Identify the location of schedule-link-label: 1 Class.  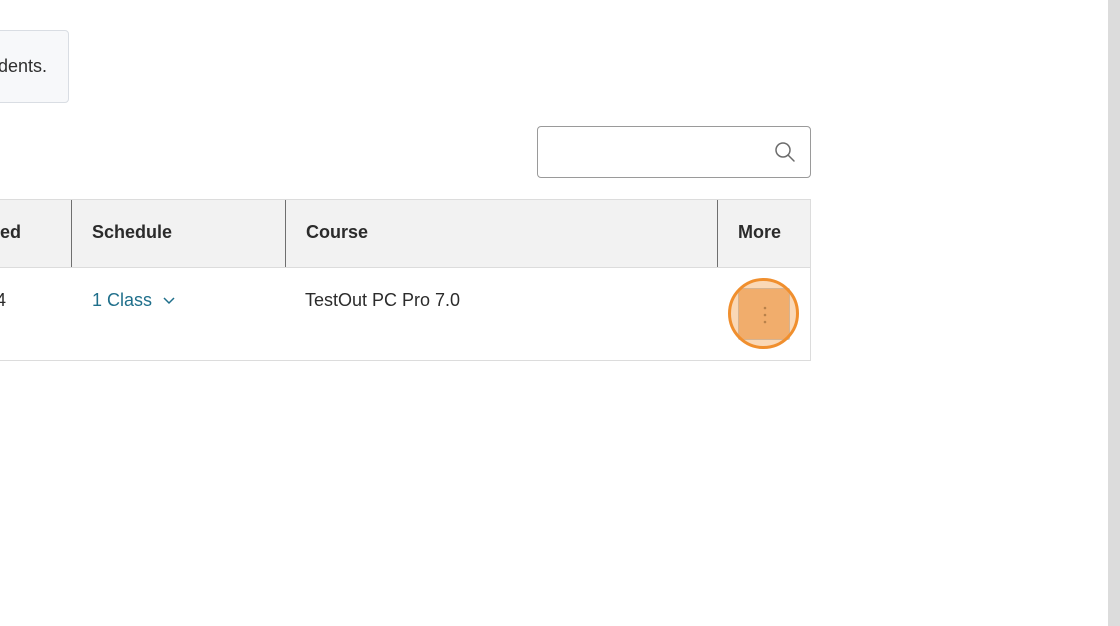
(122, 300).